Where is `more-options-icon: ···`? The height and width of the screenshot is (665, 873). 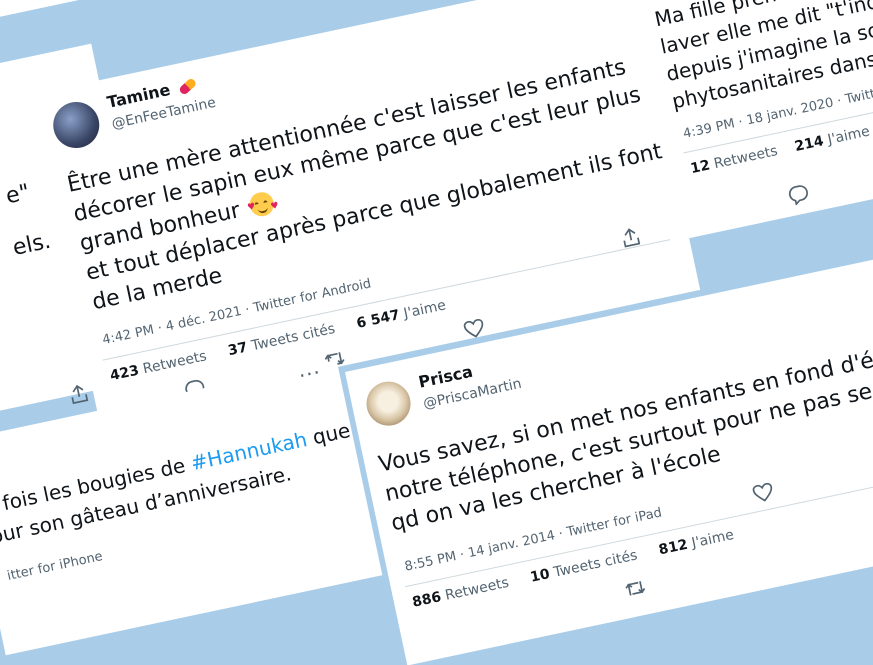 more-options-icon: ··· is located at coordinates (310, 374).